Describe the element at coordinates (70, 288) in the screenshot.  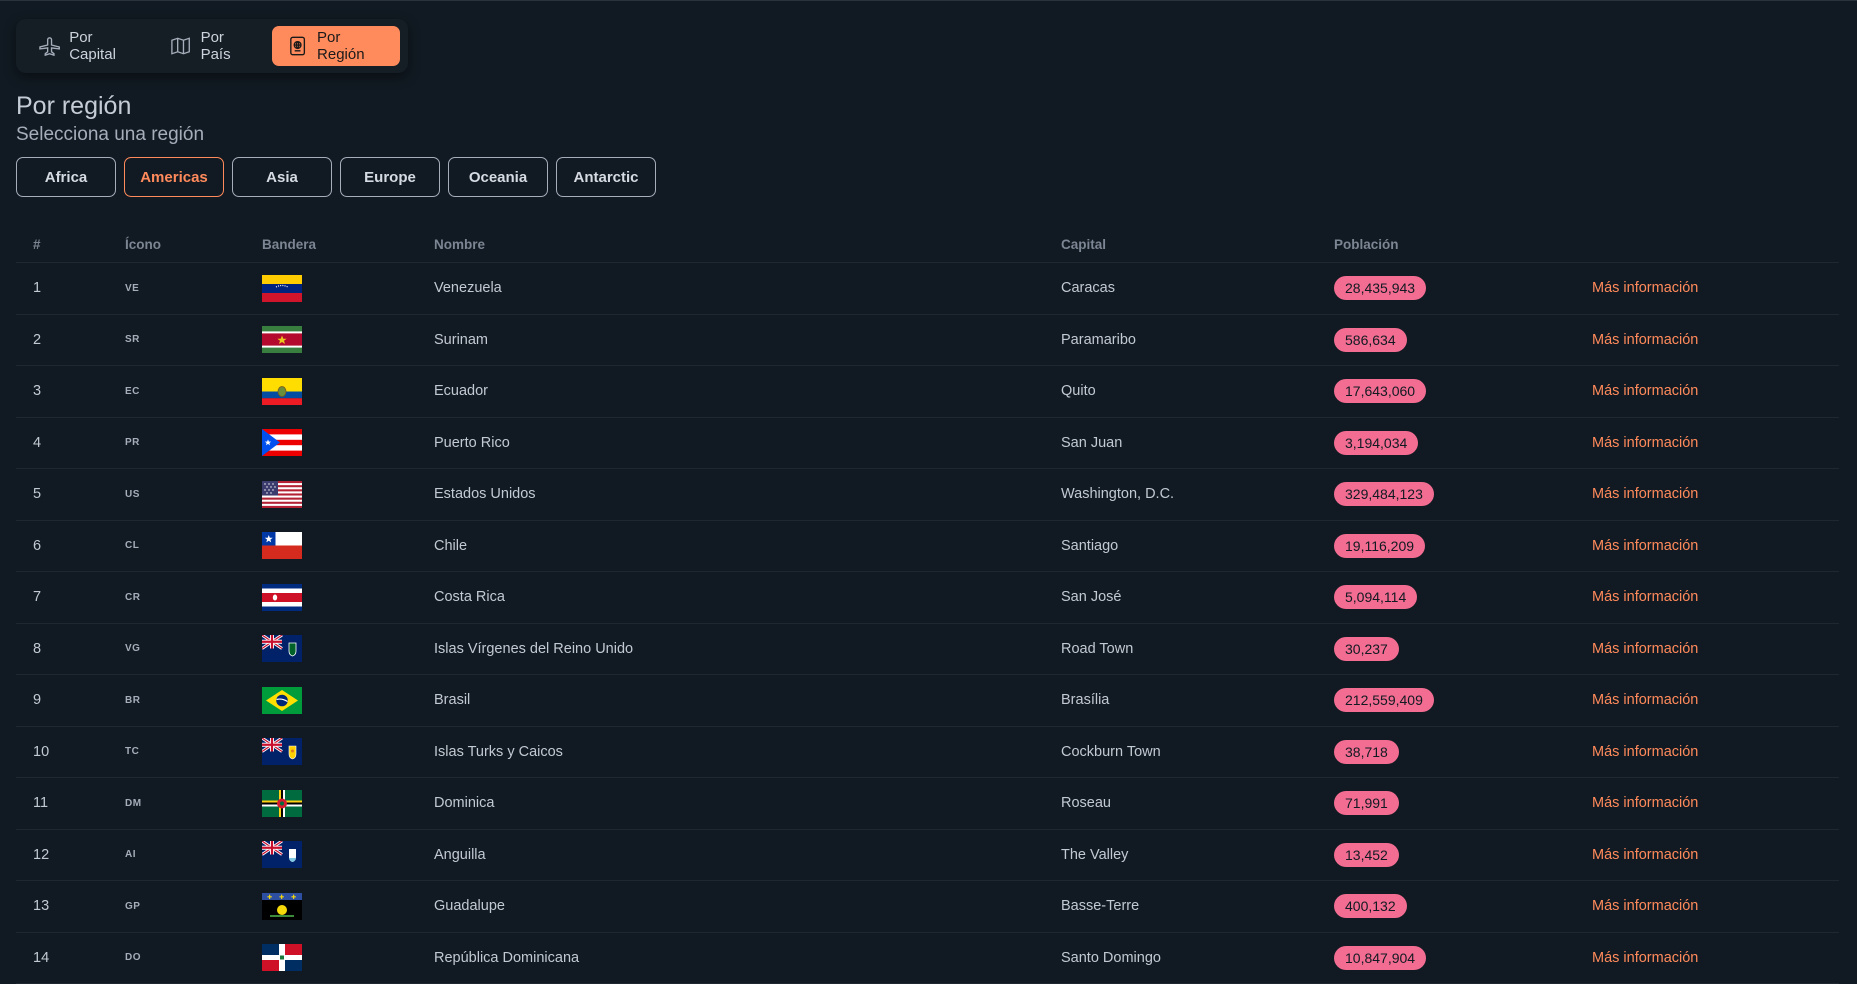
I see `row-number: 1` at that location.